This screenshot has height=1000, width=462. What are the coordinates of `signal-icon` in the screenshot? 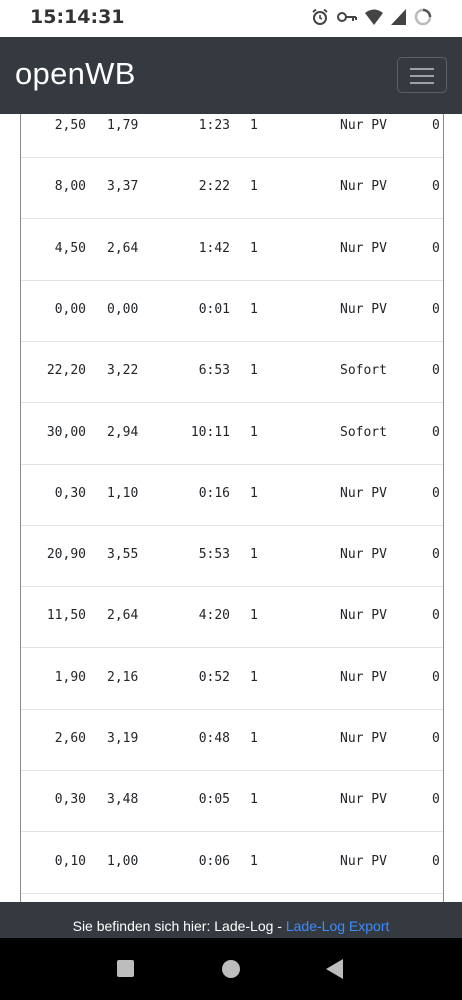 It's located at (398, 19).